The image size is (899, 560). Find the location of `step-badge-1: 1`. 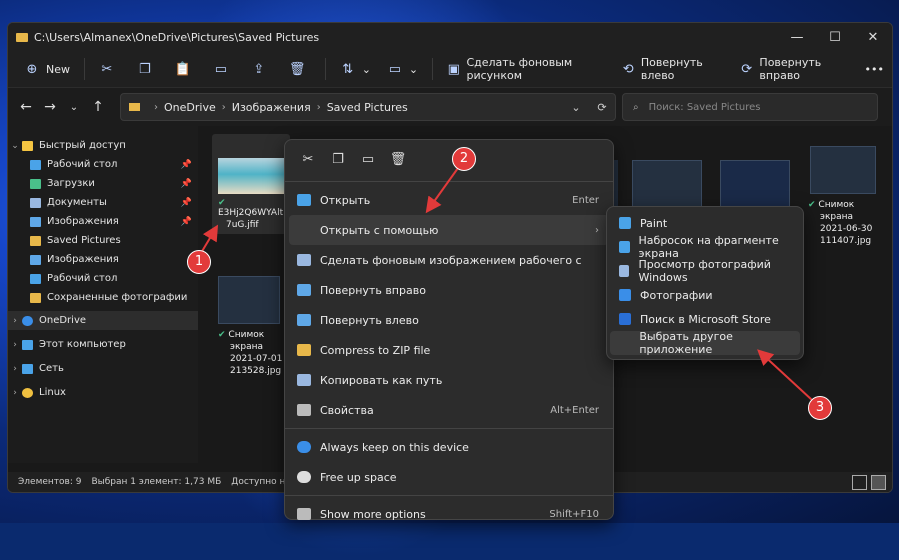

step-badge-1: 1 is located at coordinates (199, 262).